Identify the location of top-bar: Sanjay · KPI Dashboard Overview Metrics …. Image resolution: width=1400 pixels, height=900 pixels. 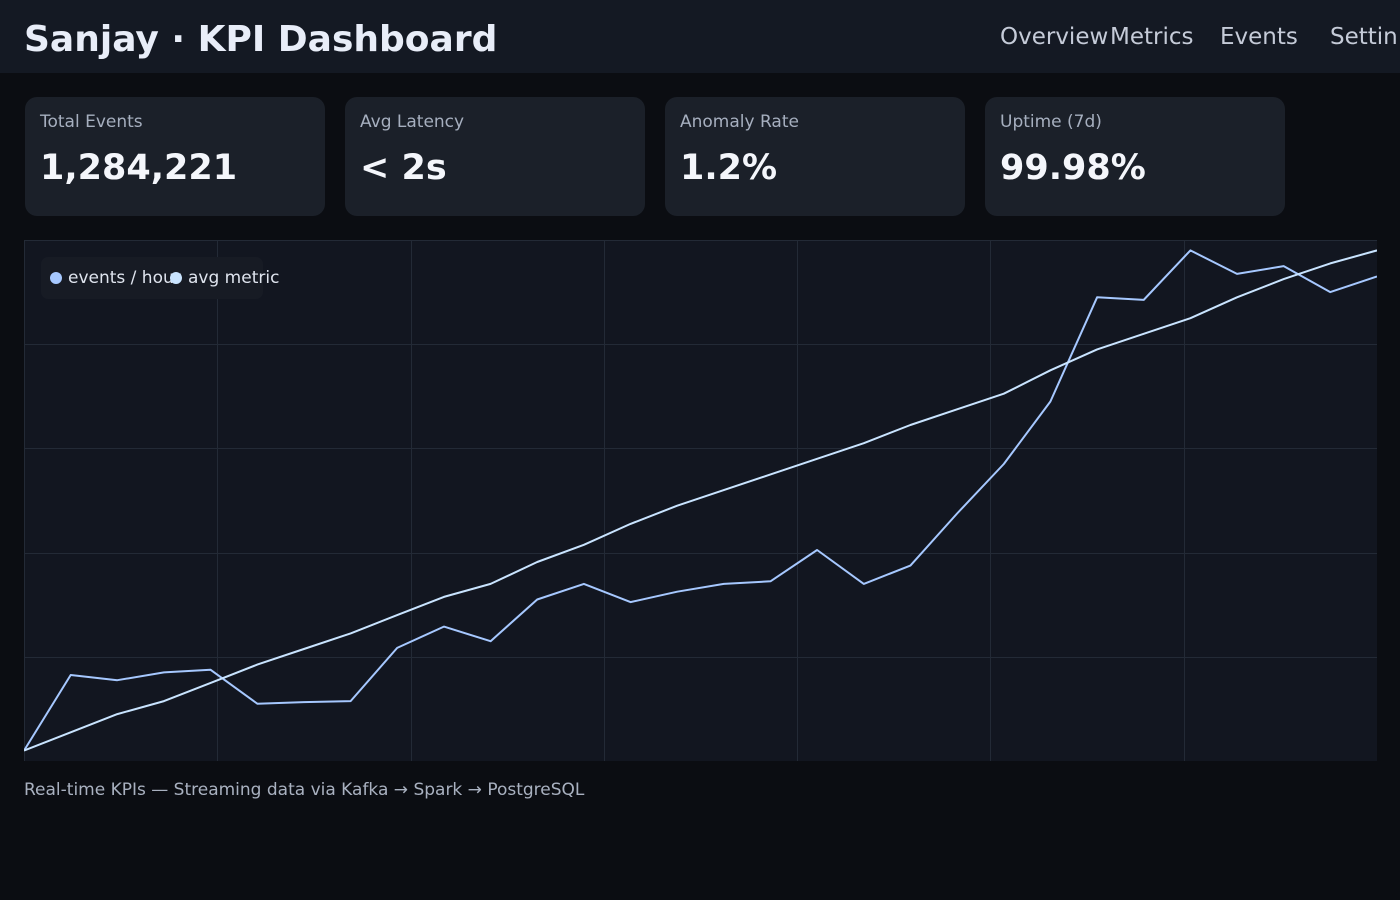
(700, 36).